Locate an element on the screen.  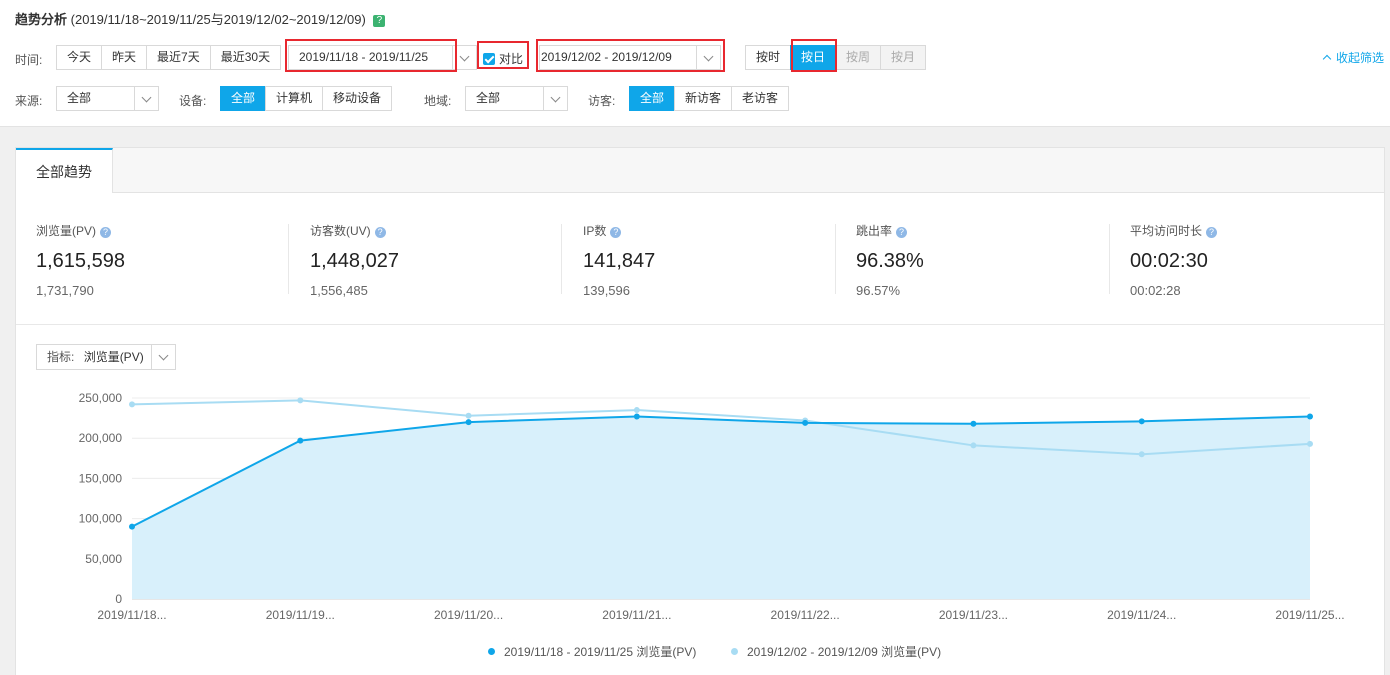
source-select: 全部 is located at coordinates (107, 98).